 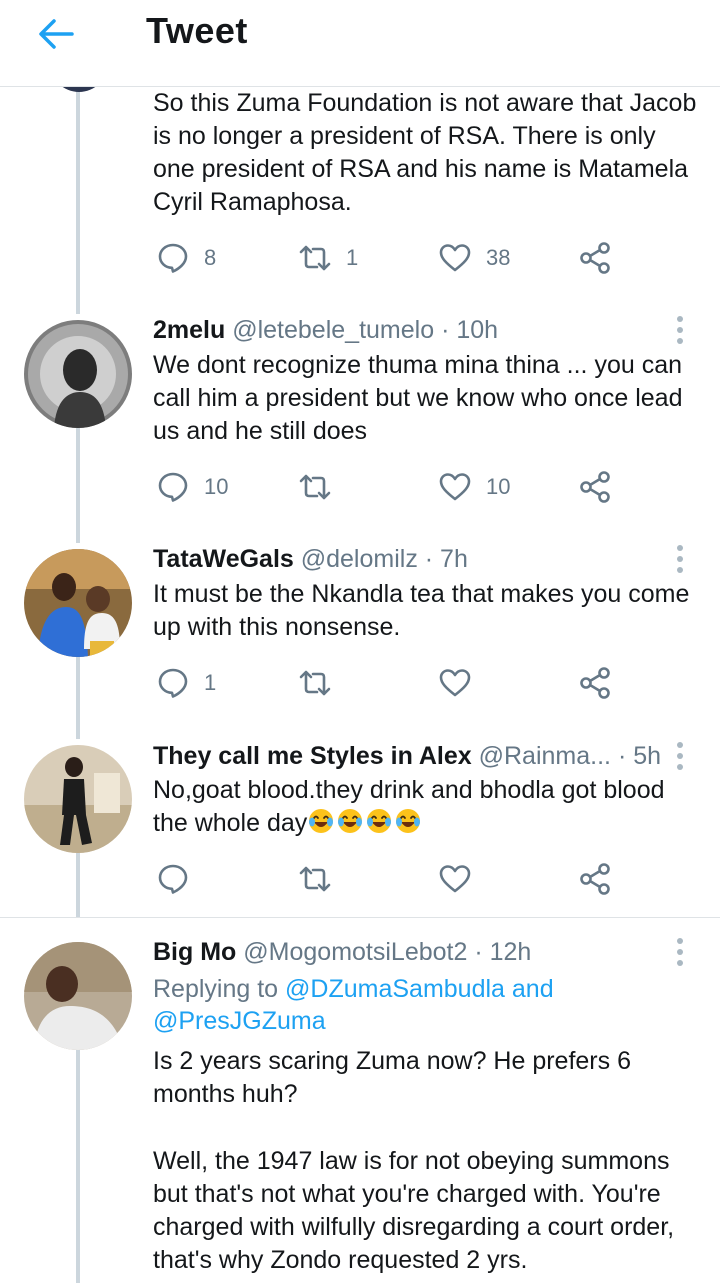 What do you see at coordinates (498, 486) in the screenshot?
I see `like-count: 10` at bounding box center [498, 486].